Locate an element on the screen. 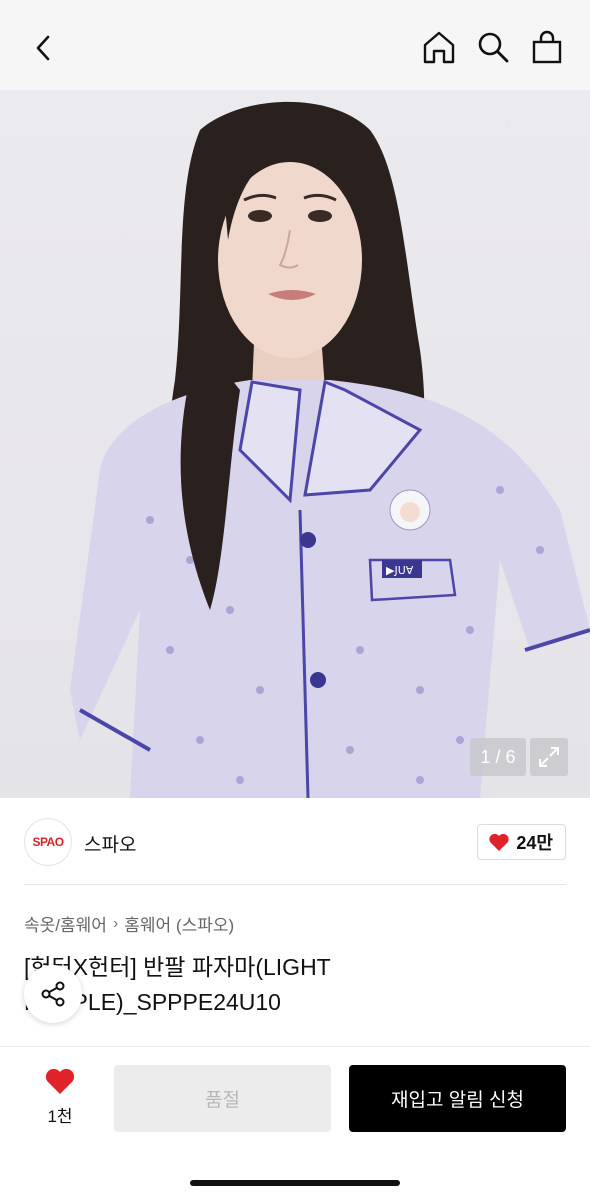  expand-icon is located at coordinates (549, 757).